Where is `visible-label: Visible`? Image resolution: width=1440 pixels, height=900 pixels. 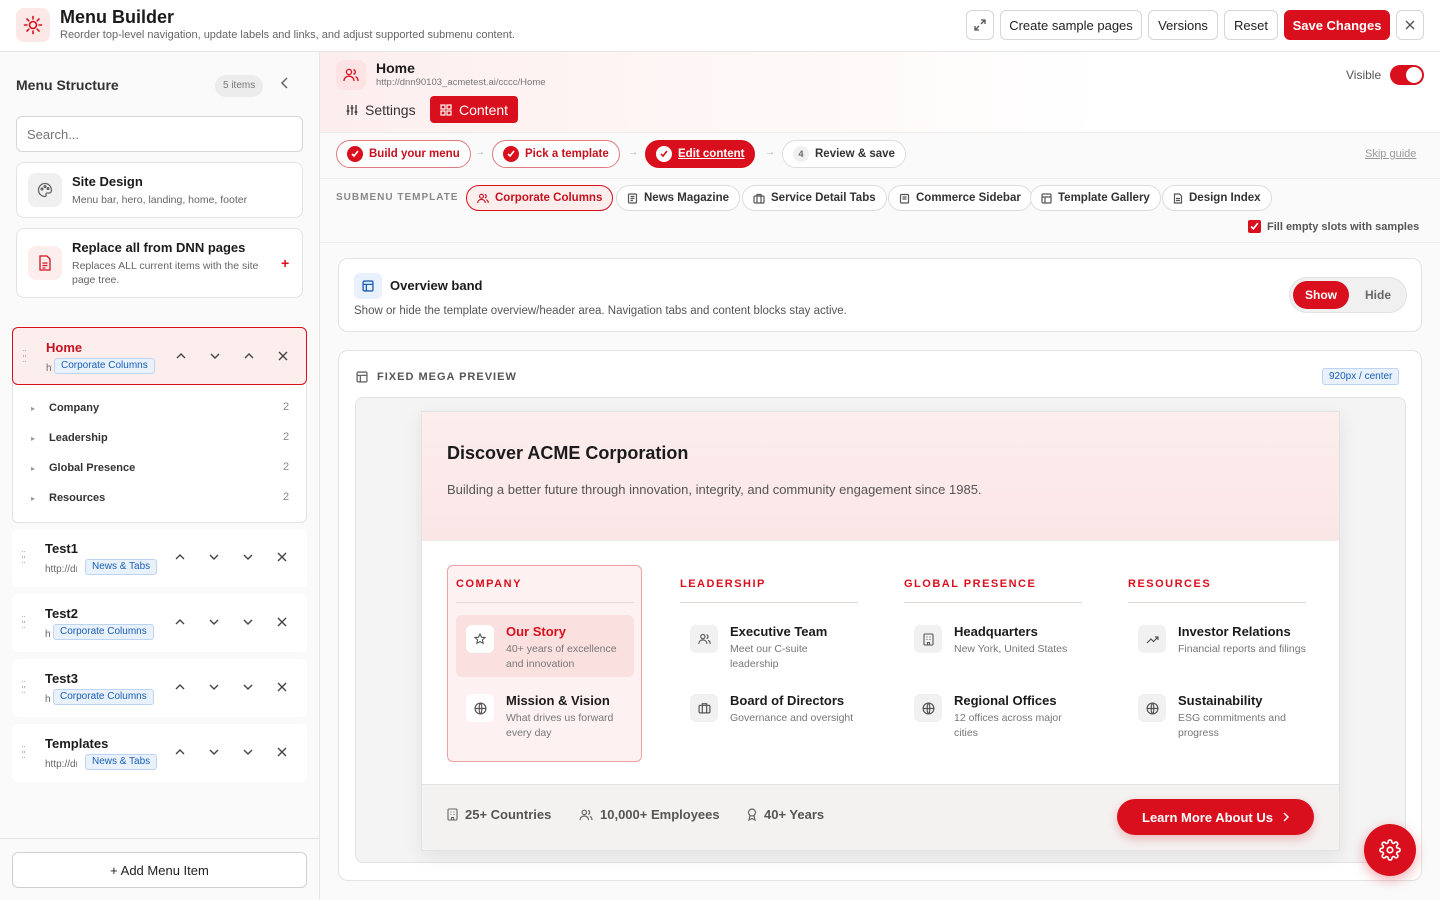
visible-label: Visible is located at coordinates (1364, 75).